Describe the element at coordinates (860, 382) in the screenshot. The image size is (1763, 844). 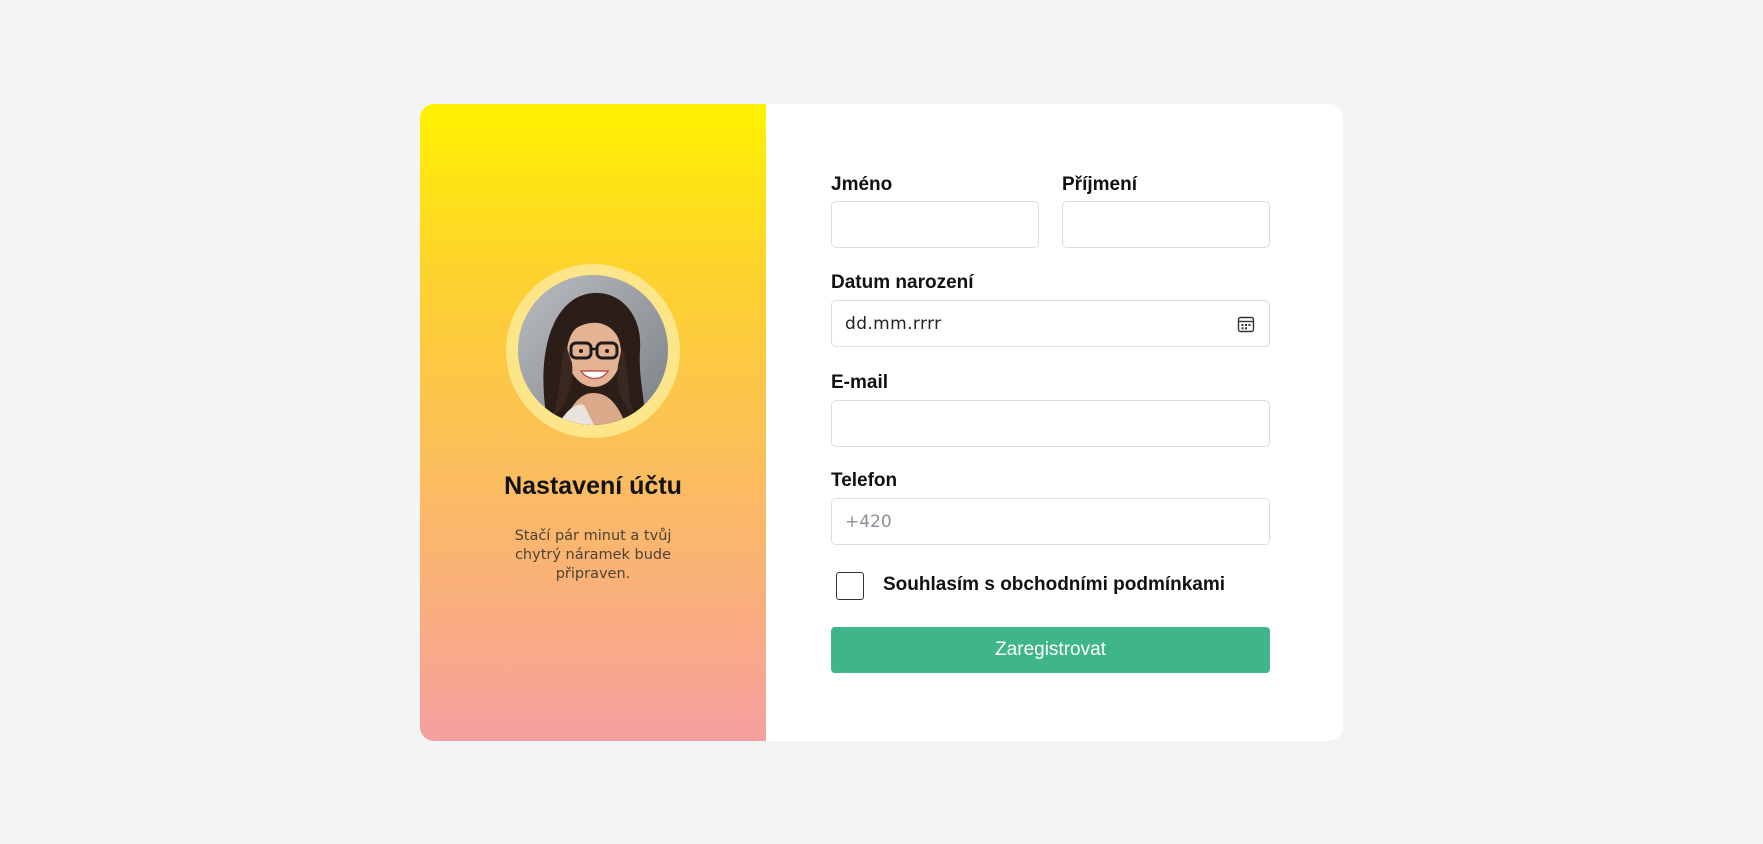
I see `email-label: E-mail` at that location.